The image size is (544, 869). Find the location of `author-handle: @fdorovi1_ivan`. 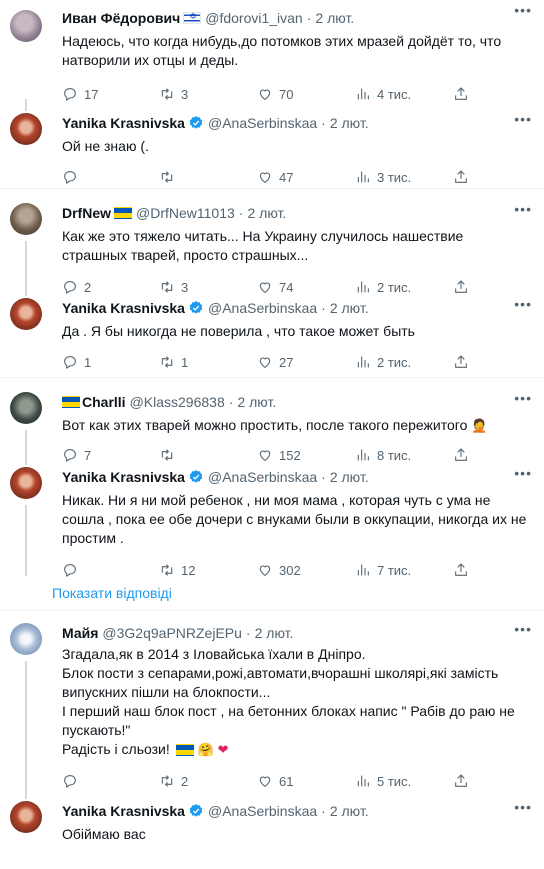

author-handle: @fdorovi1_ivan is located at coordinates (254, 18).